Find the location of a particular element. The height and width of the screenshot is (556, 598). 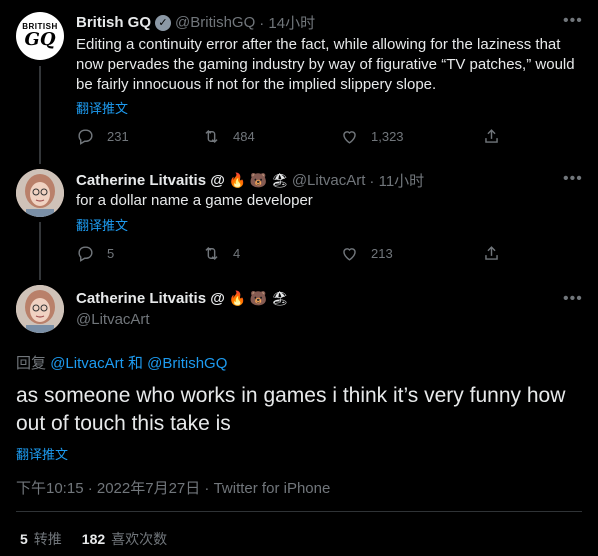

tweet-header: British GQ ✓ @BritishGQ · 14小时 is located at coordinates (195, 22).